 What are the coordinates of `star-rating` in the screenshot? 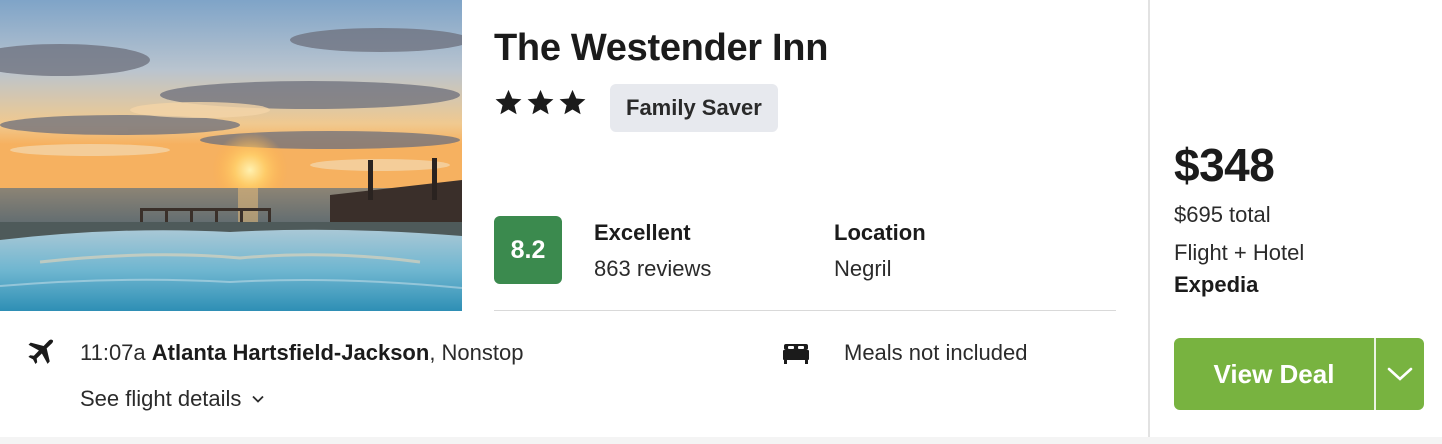 It's located at (540, 102).